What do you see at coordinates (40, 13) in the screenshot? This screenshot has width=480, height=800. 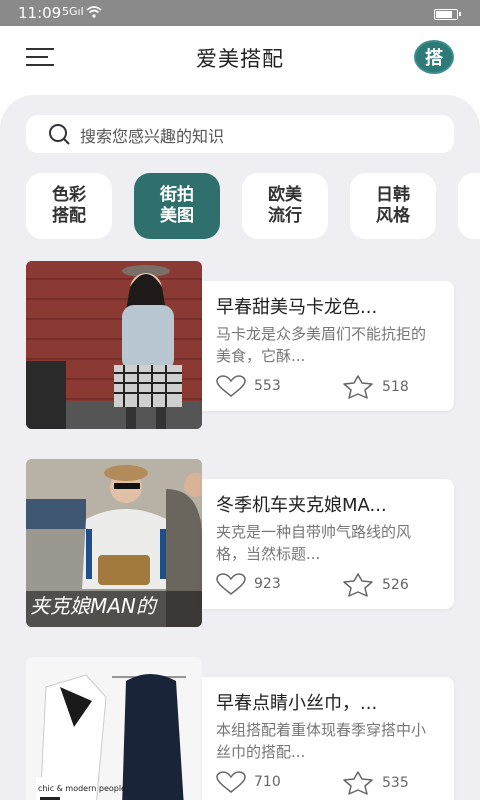 I see `status-time: 11:09` at bounding box center [40, 13].